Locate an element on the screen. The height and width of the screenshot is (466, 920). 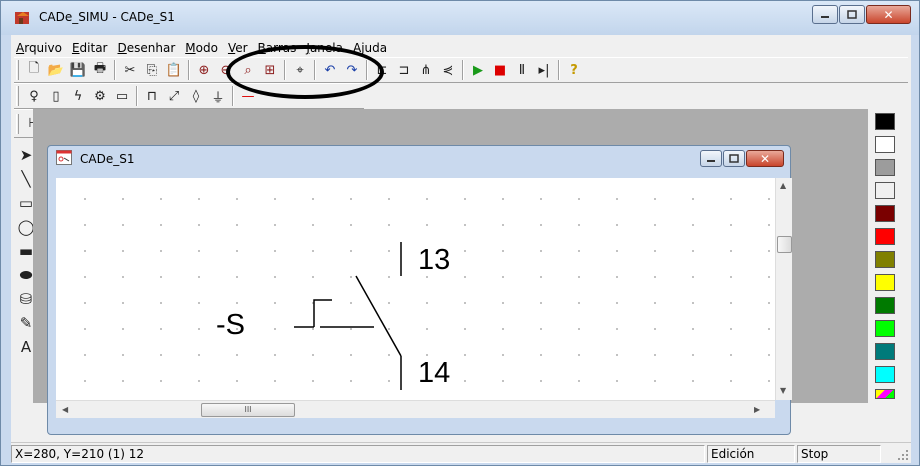
step-button: ▸| is located at coordinates (544, 70).